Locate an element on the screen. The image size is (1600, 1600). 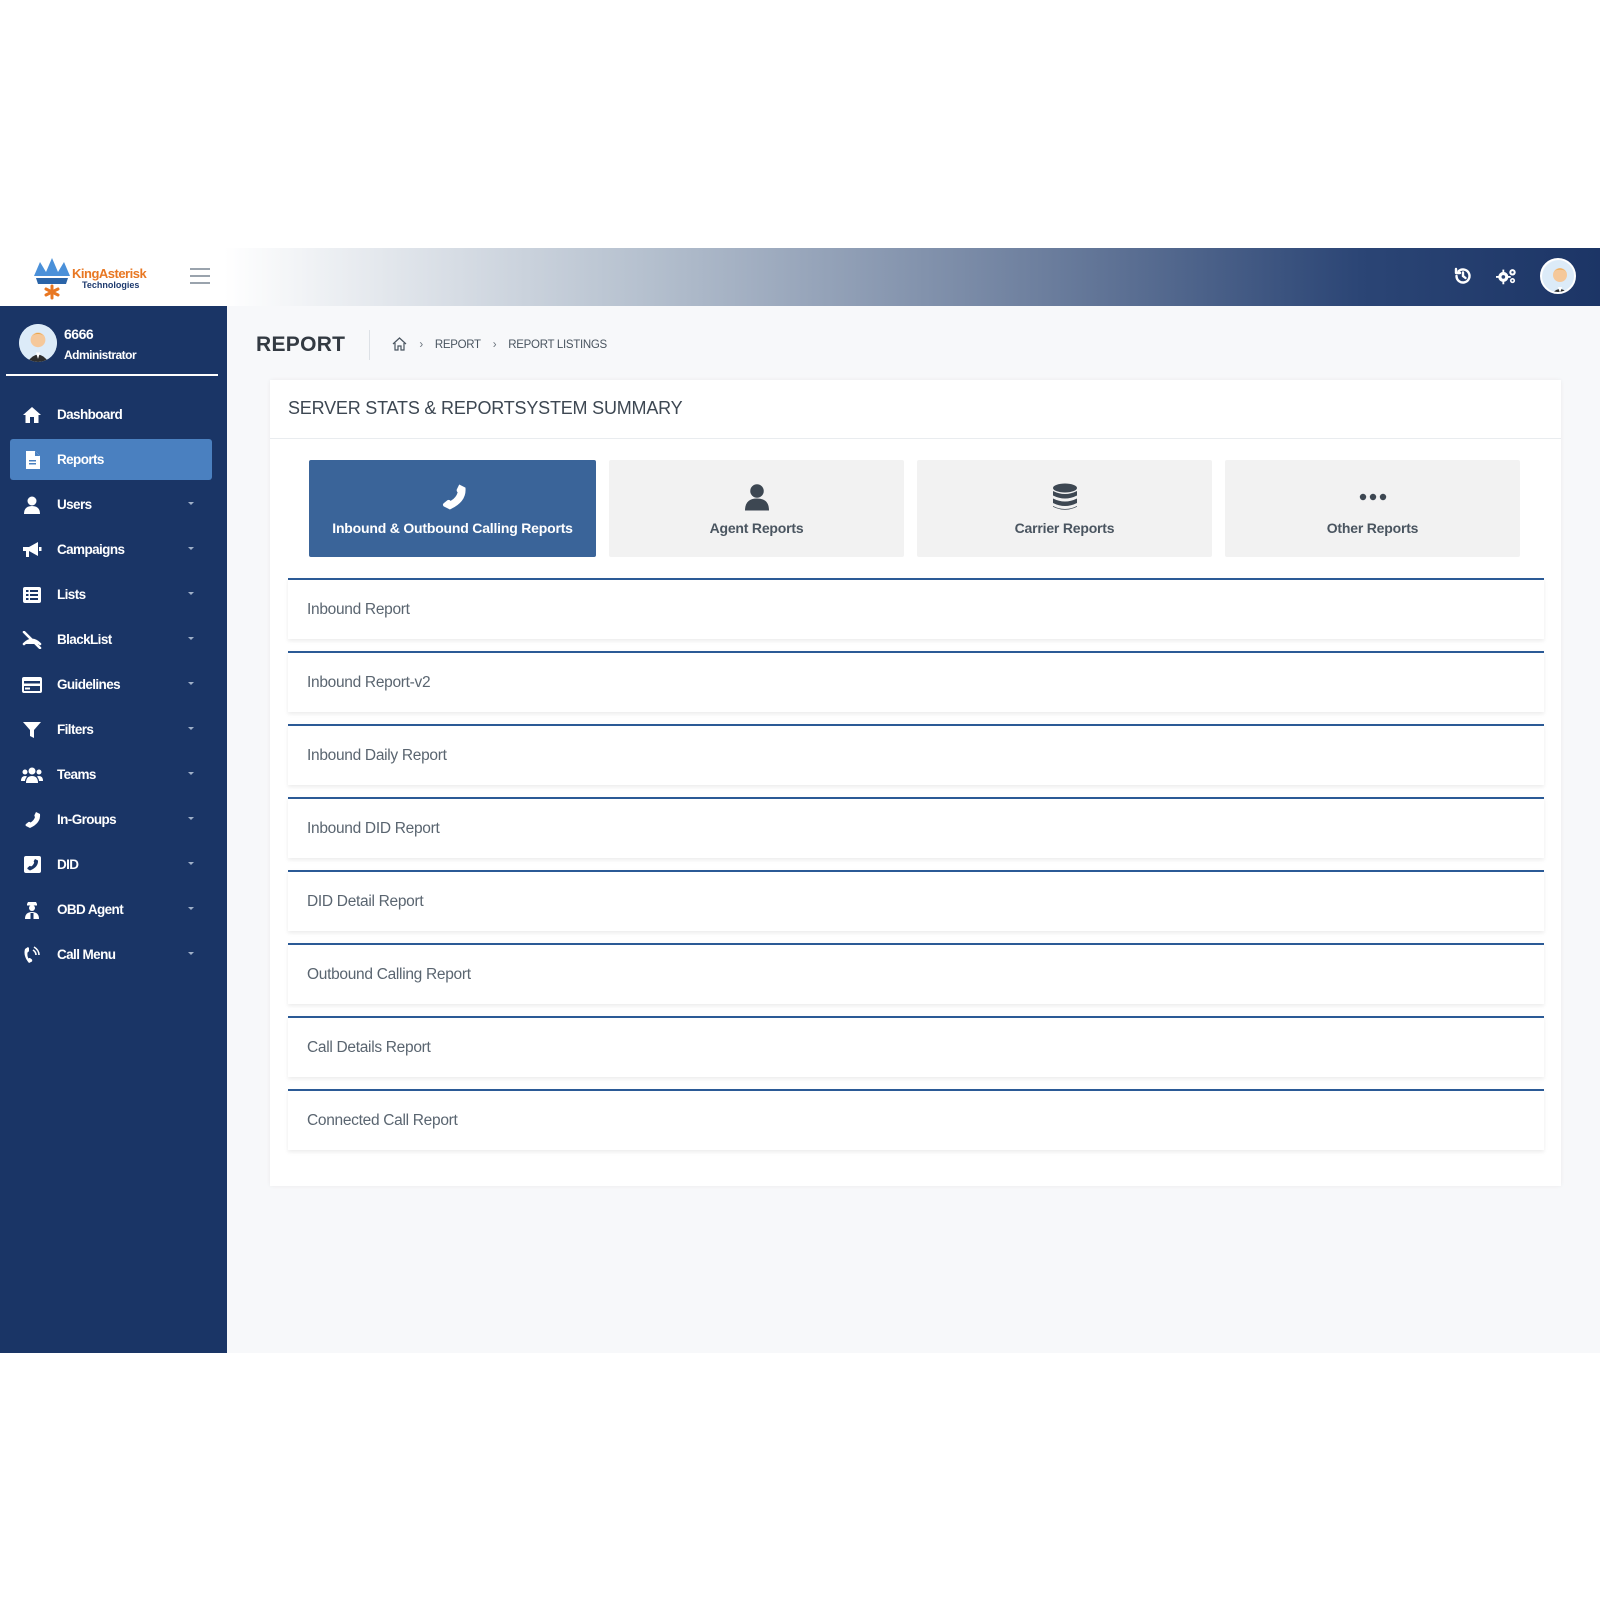
report-item-outbound-calling-report: Outbound Calling Report is located at coordinates (916, 973).